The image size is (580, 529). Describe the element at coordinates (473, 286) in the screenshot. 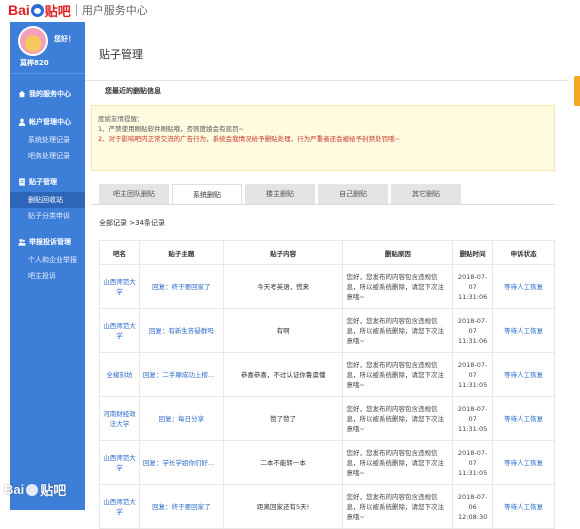

I see `delete-time: 2018-07-07 11:31:06` at that location.